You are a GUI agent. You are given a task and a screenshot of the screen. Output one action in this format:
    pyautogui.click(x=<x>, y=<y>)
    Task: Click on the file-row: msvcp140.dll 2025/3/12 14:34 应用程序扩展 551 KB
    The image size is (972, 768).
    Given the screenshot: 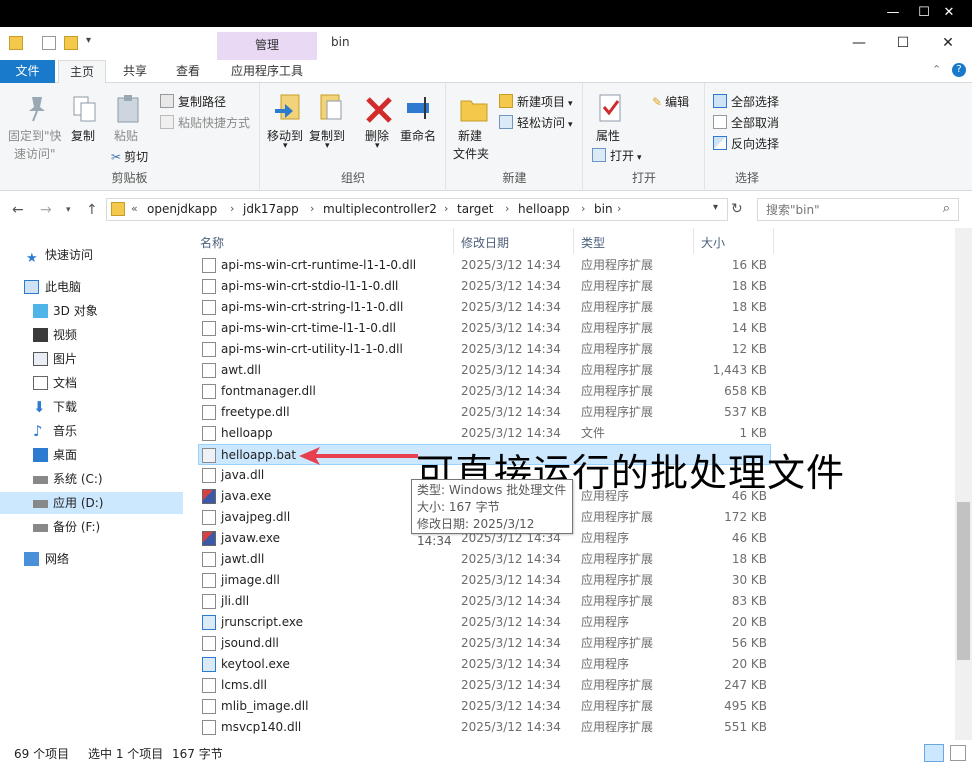 What is the action you would take?
    pyautogui.click(x=480, y=727)
    